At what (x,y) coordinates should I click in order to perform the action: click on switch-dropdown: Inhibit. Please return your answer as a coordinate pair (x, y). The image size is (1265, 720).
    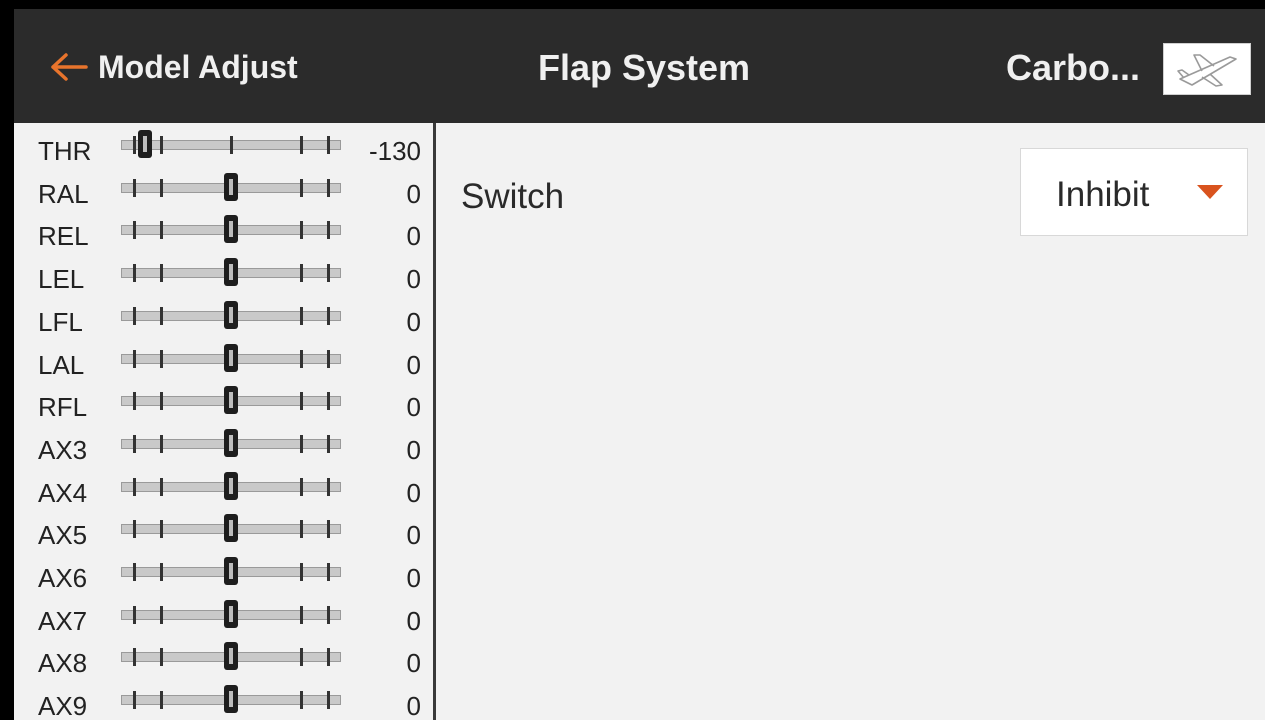
    Looking at the image, I should click on (1134, 192).